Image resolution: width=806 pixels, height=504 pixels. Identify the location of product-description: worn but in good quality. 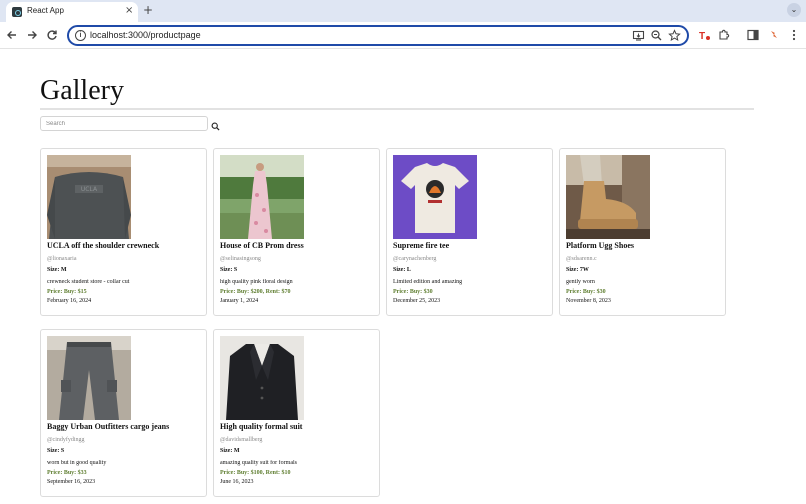
(77, 463).